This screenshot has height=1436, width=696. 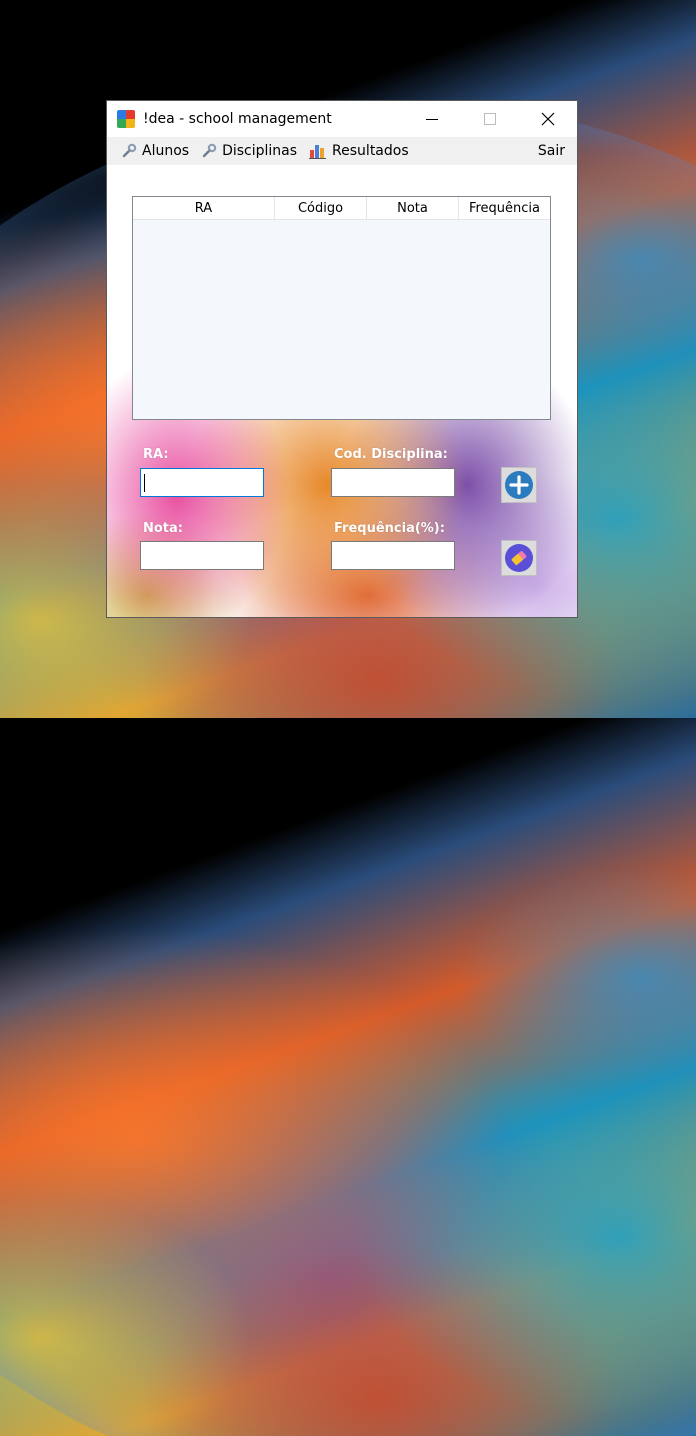 I want to click on grid-header: RA Código Nota Frequência, so click(x=341, y=208).